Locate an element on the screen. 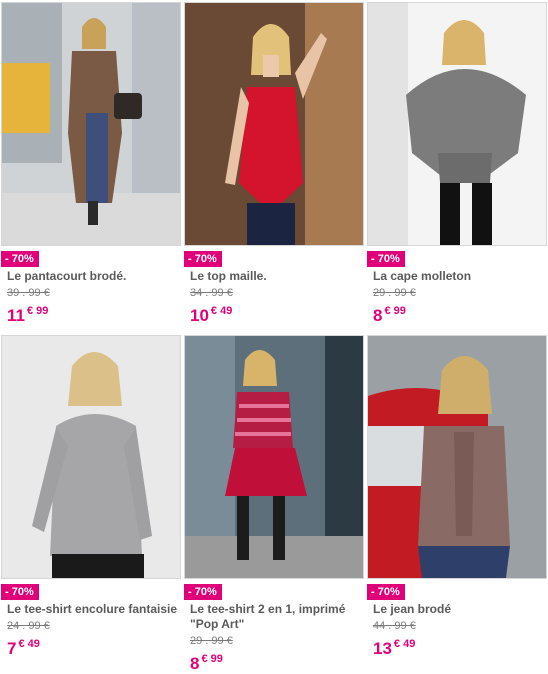  product-photo-jean-brode is located at coordinates (457, 457).